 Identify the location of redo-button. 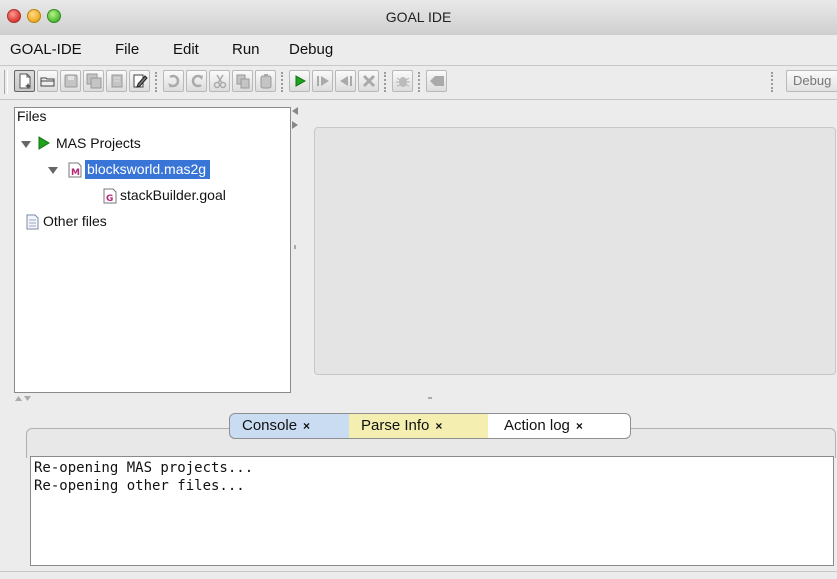
(196, 81).